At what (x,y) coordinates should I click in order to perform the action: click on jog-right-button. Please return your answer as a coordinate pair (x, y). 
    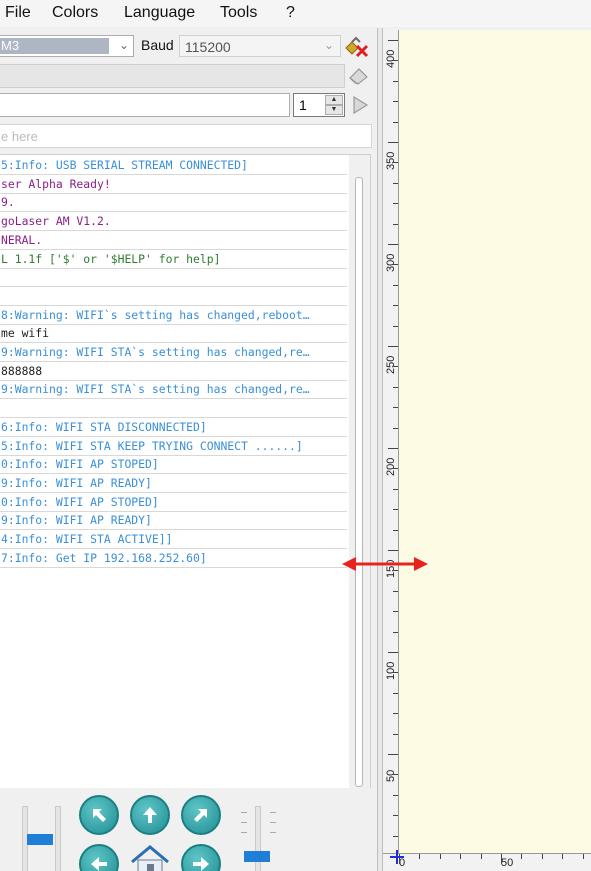
    Looking at the image, I should click on (201, 857).